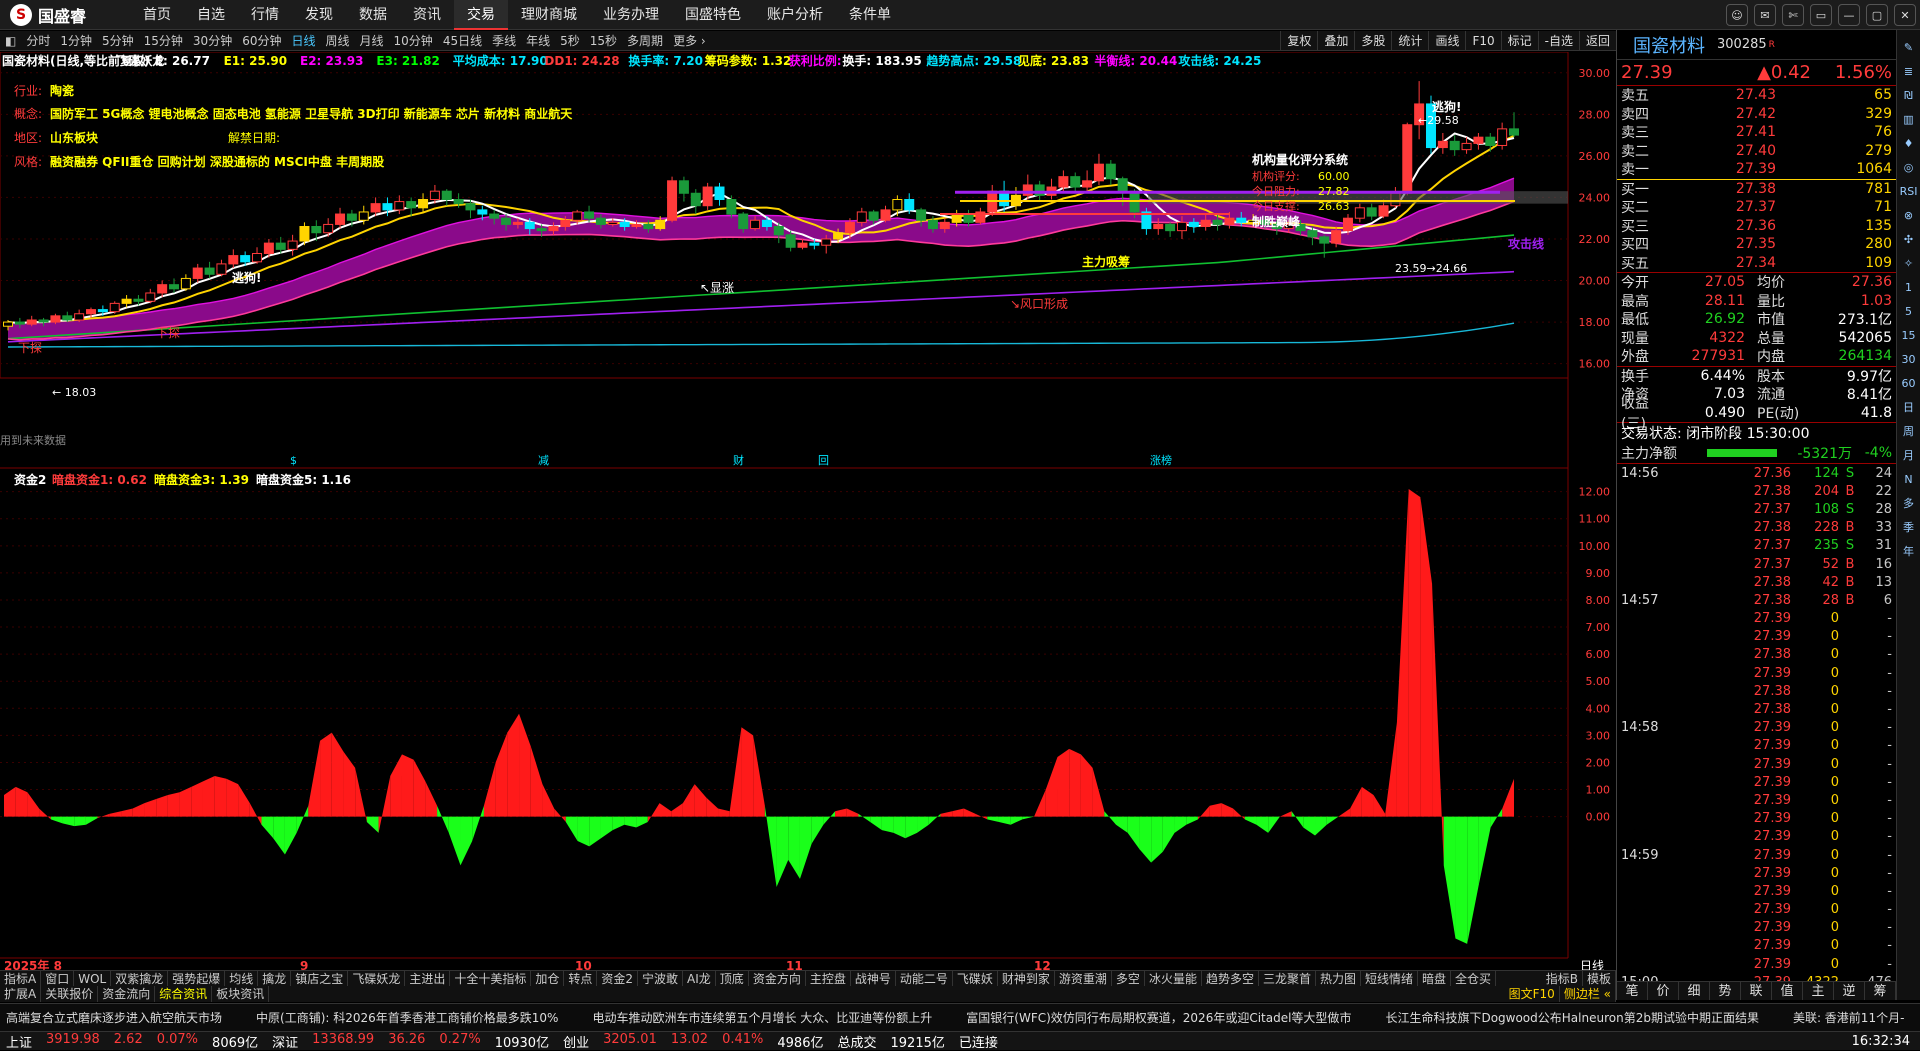 The width and height of the screenshot is (1920, 1051). What do you see at coordinates (1532, 994) in the screenshot?
I see `info-tab-right-0: 图文F10` at bounding box center [1532, 994].